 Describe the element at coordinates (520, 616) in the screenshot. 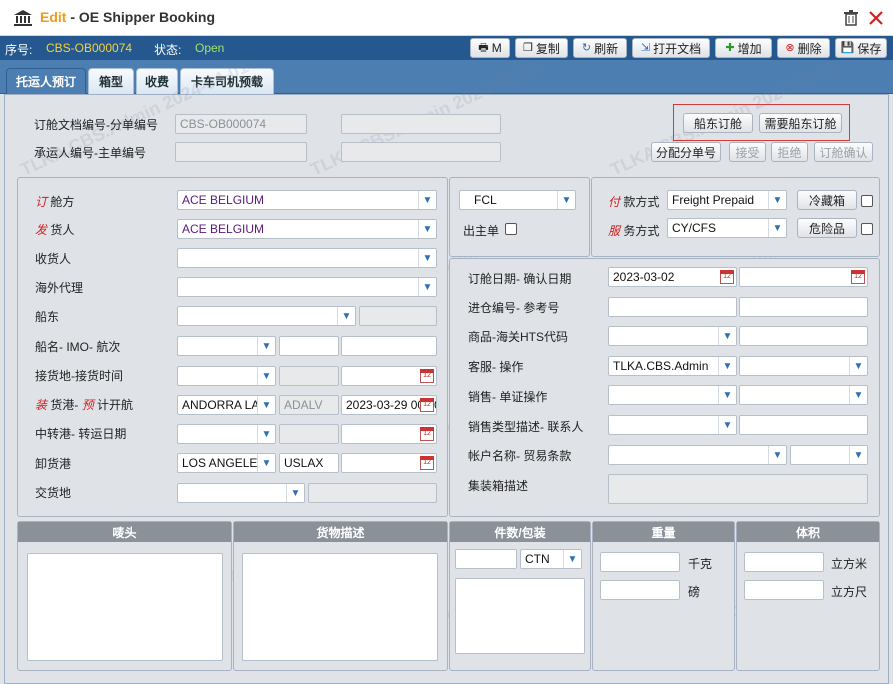

I see `packages-textarea` at that location.